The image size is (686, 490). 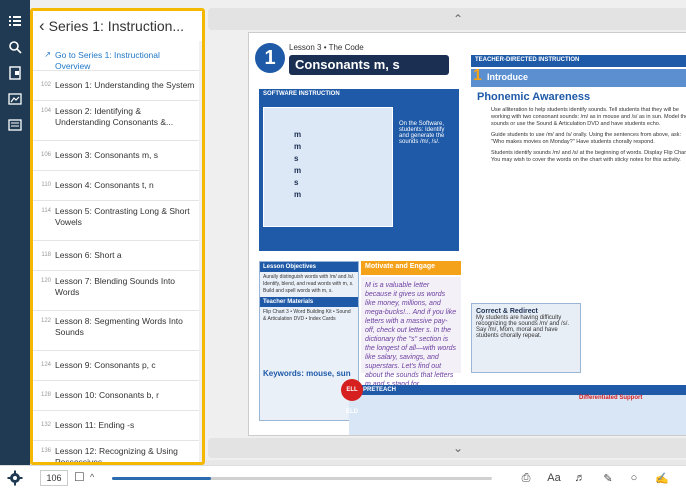 What do you see at coordinates (15, 47) in the screenshot?
I see `search-icon` at bounding box center [15, 47].